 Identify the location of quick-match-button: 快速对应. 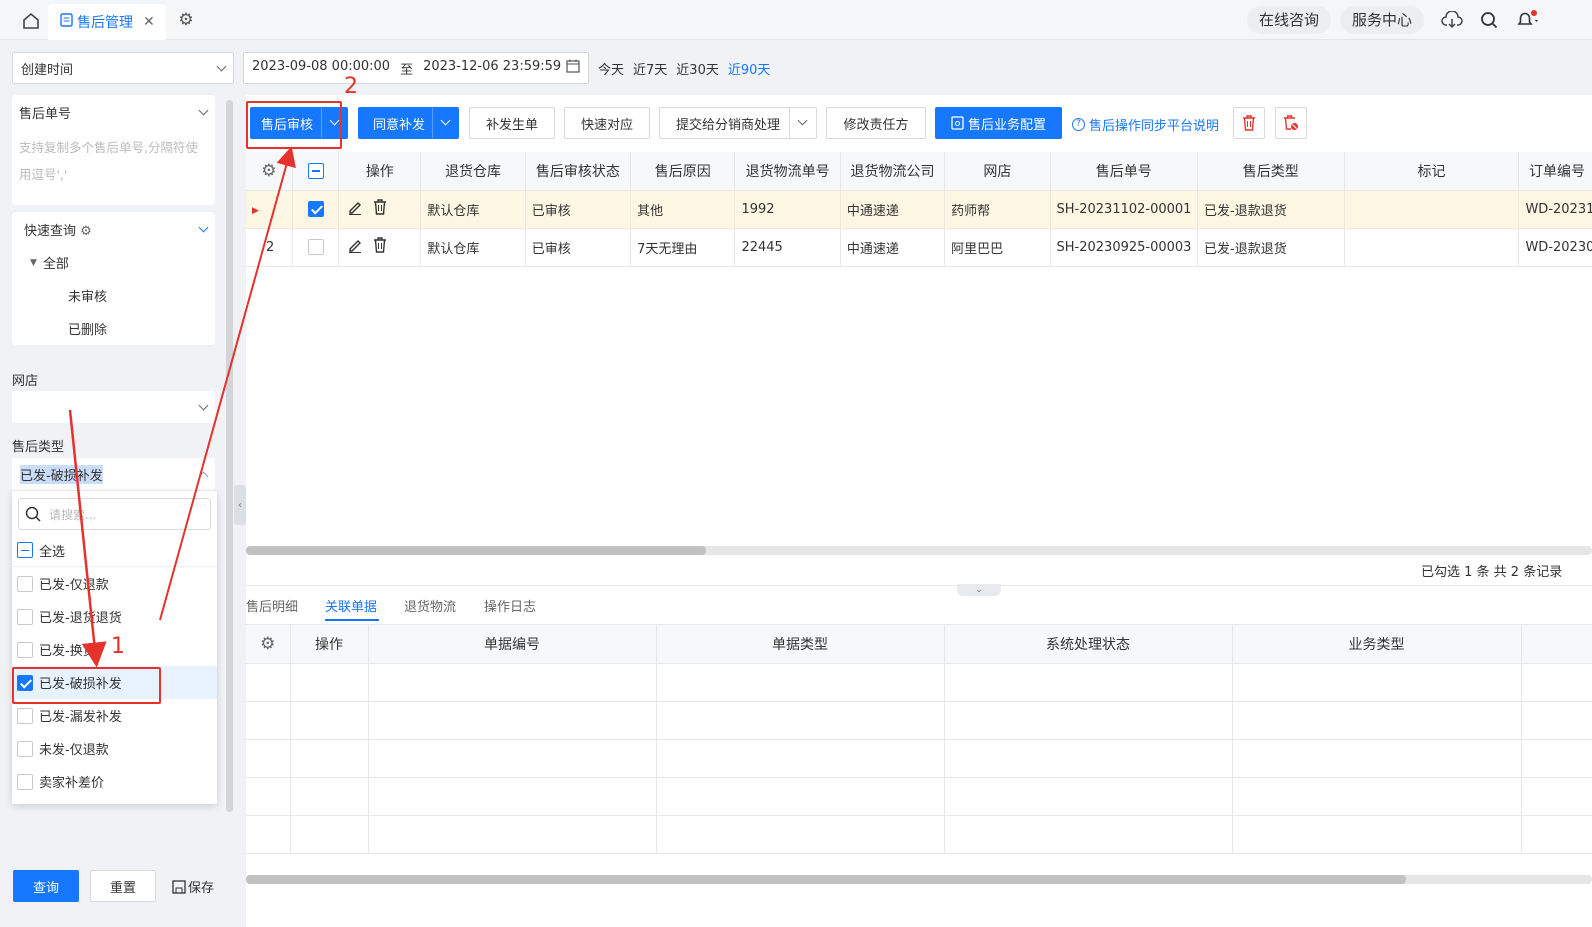
(607, 123).